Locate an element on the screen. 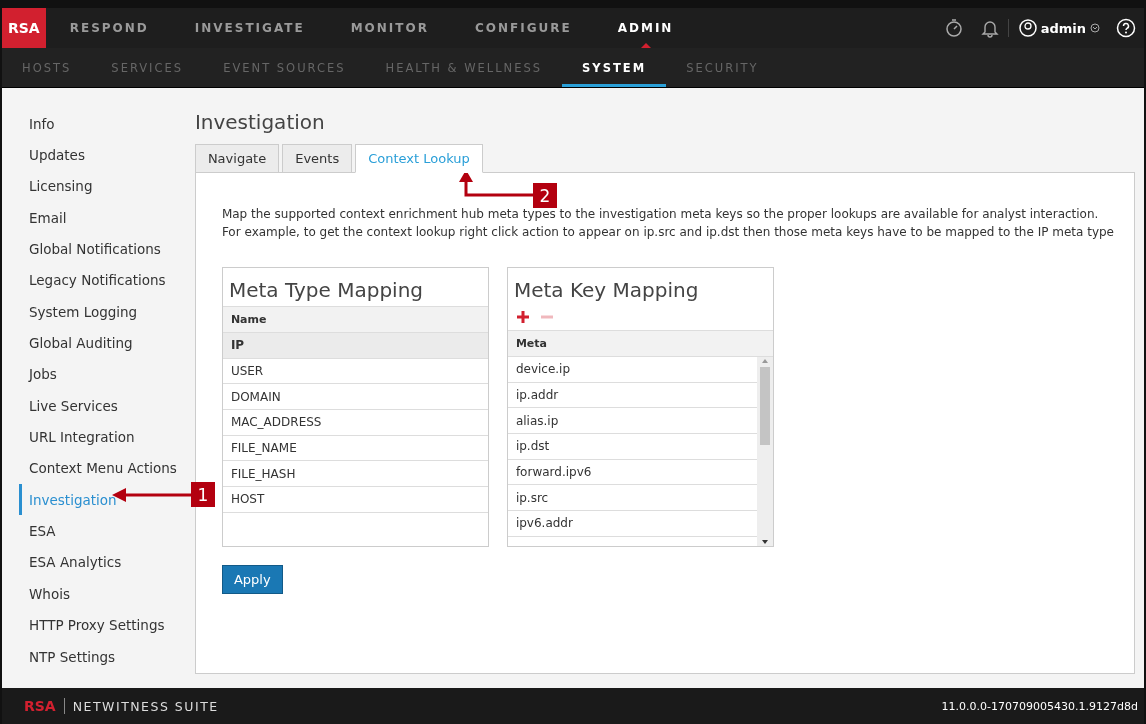  table-row: ipv6.addr is located at coordinates (632, 524).